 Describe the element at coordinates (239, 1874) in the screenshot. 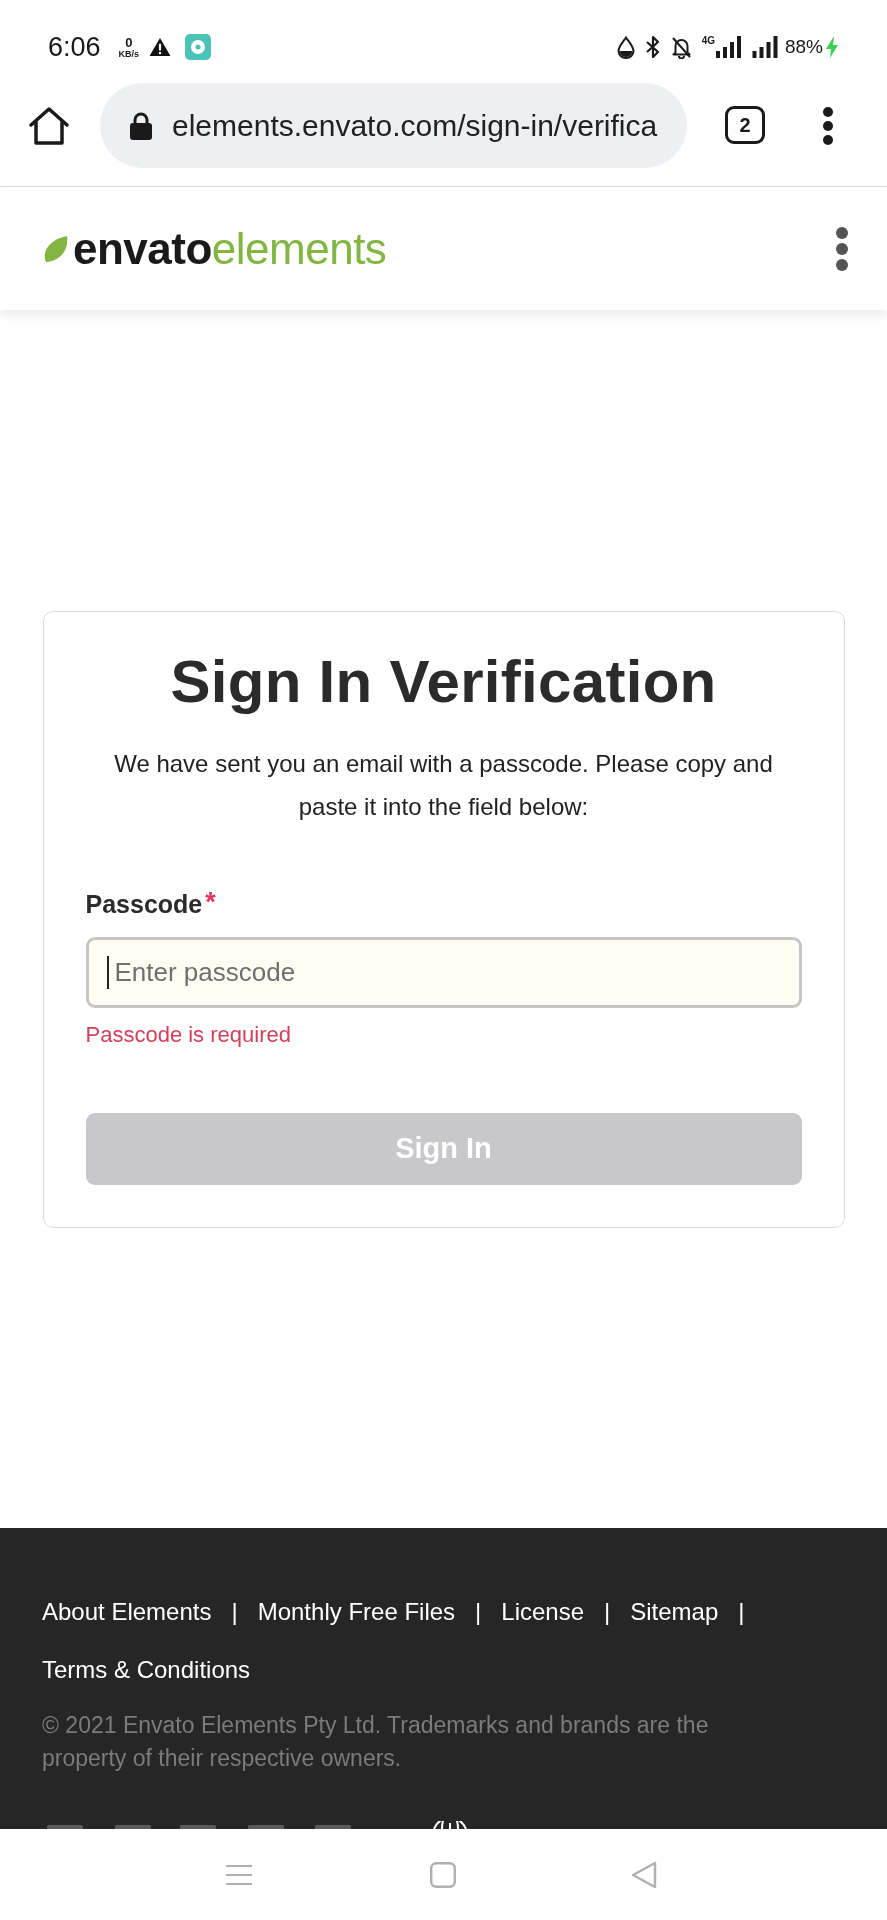

I see `menu-icon` at that location.